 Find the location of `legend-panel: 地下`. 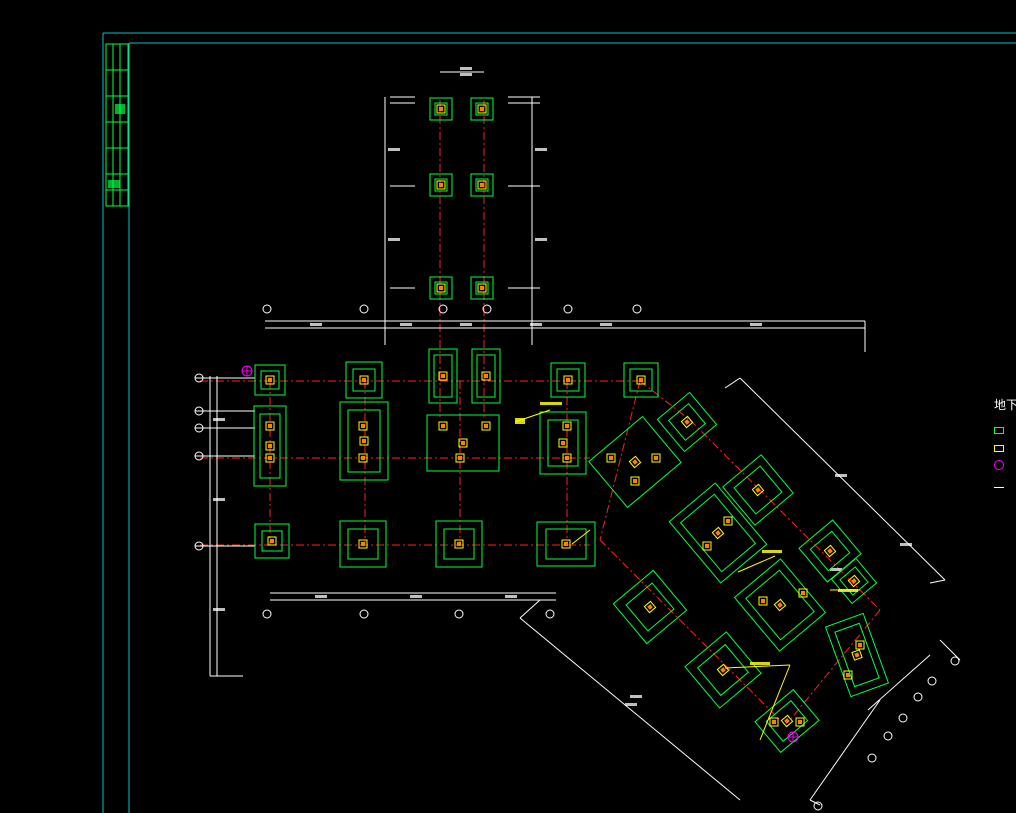

legend-panel: 地下 is located at coordinates (1005, 481).